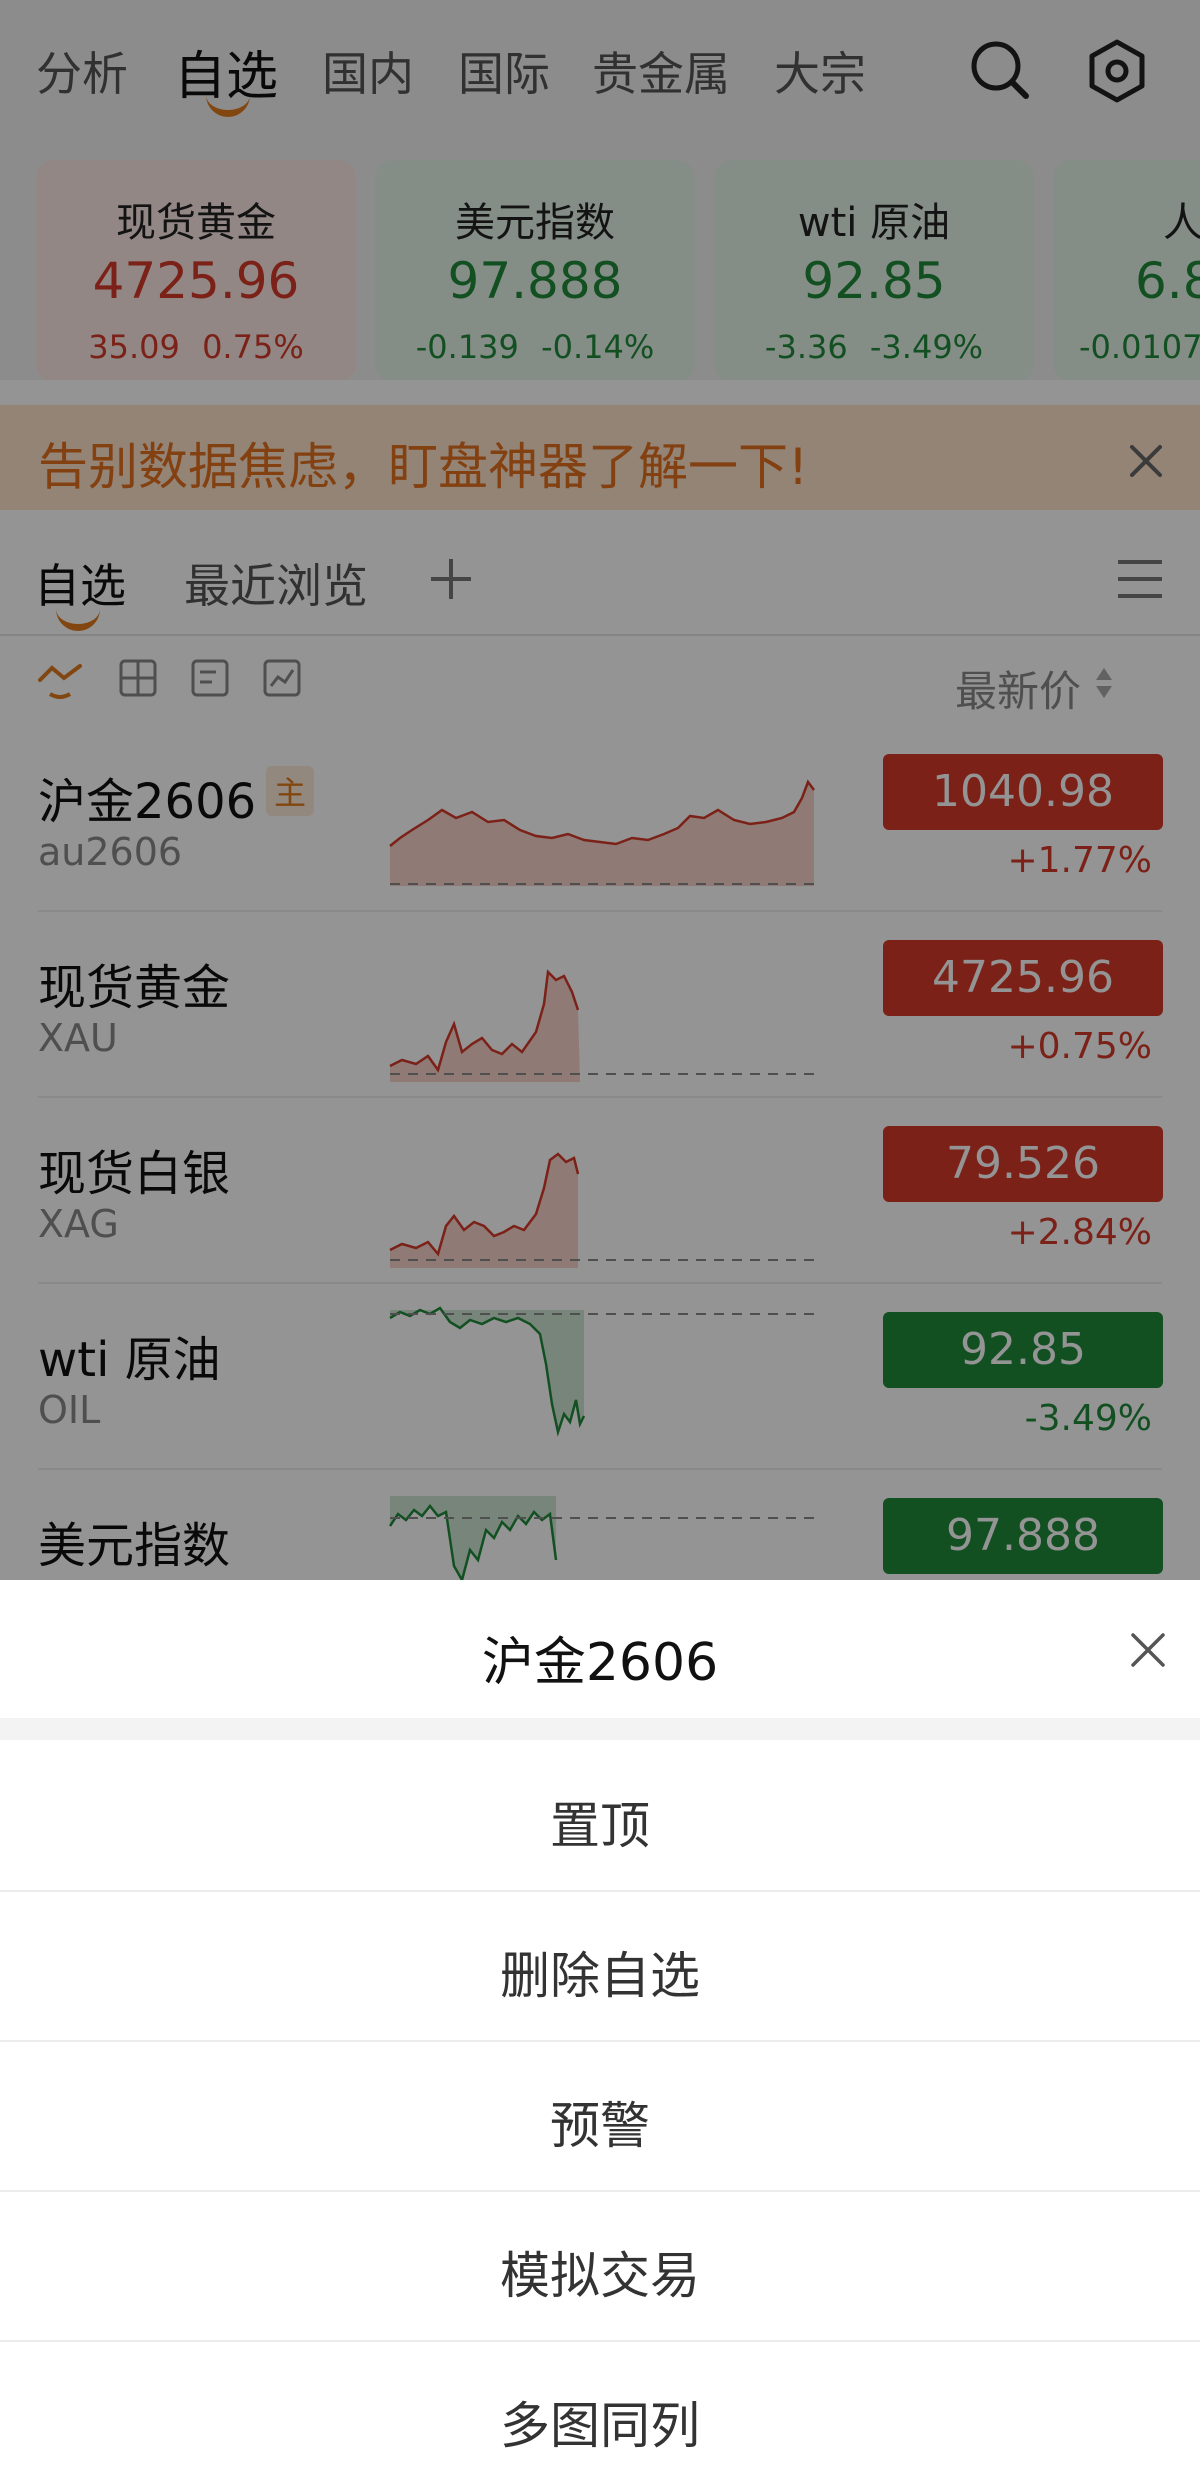 The width and height of the screenshot is (1200, 2478). What do you see at coordinates (600, 2126) in the screenshot?
I see `option-label: 预警` at bounding box center [600, 2126].